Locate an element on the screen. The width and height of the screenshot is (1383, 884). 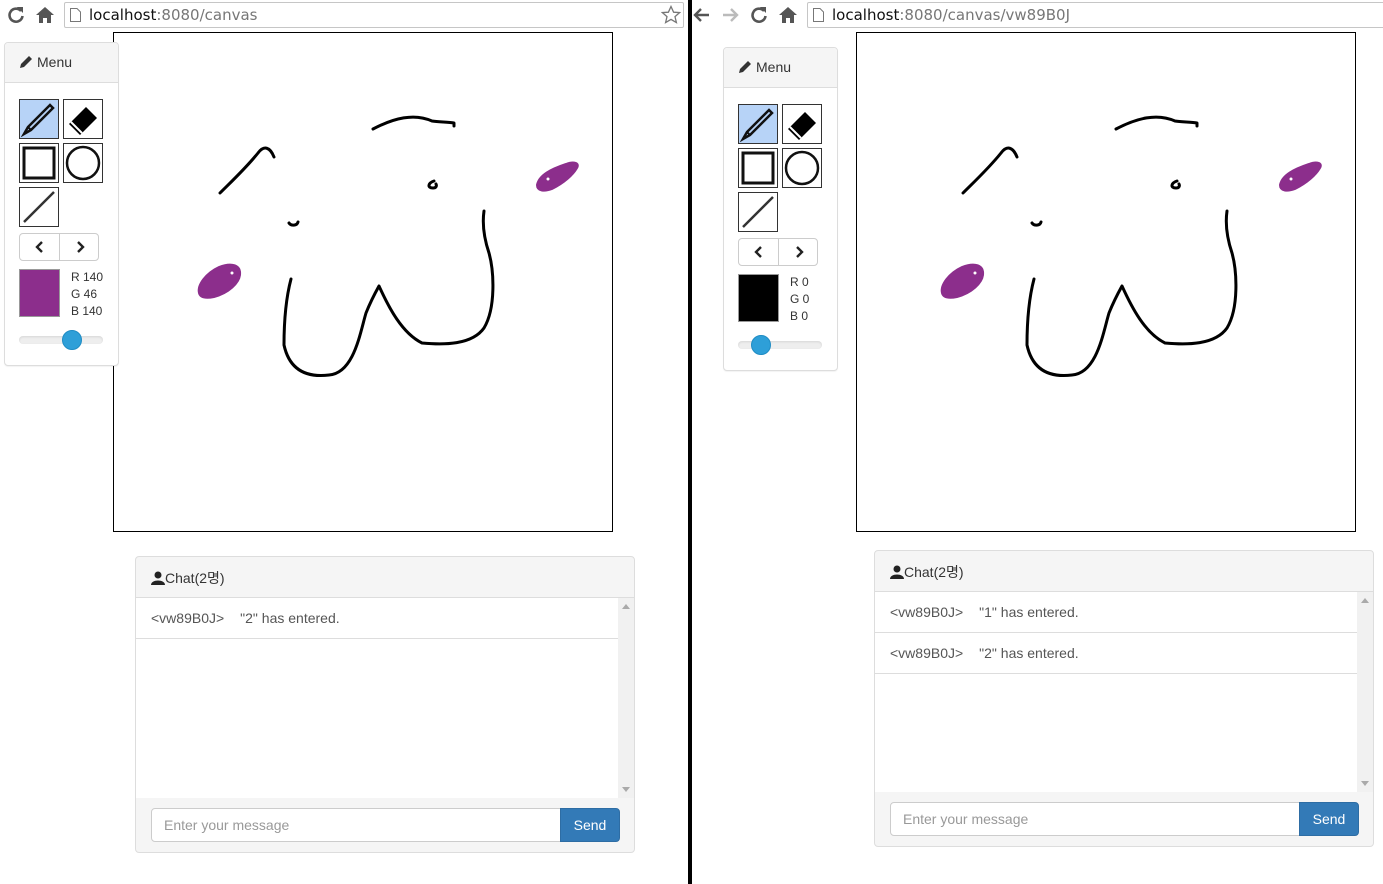
rgb-b: B 0 is located at coordinates (799, 316).